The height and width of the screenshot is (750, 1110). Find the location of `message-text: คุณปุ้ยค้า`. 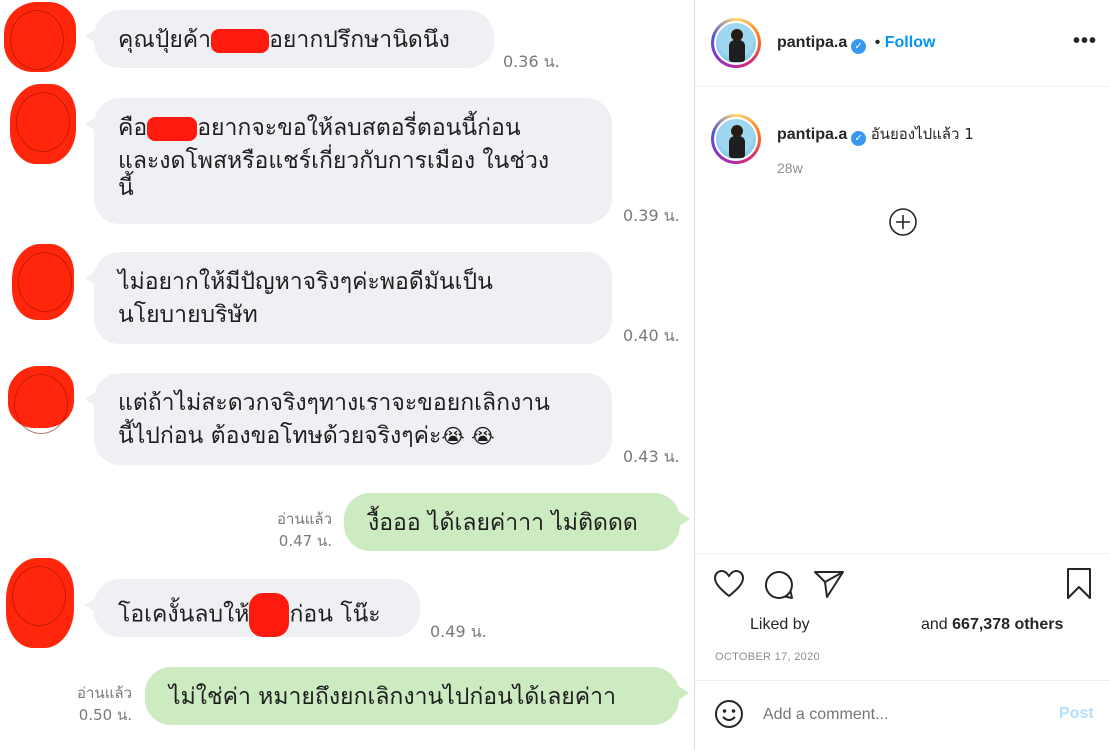

message-text: คุณปุ้ยค้า is located at coordinates (165, 40).